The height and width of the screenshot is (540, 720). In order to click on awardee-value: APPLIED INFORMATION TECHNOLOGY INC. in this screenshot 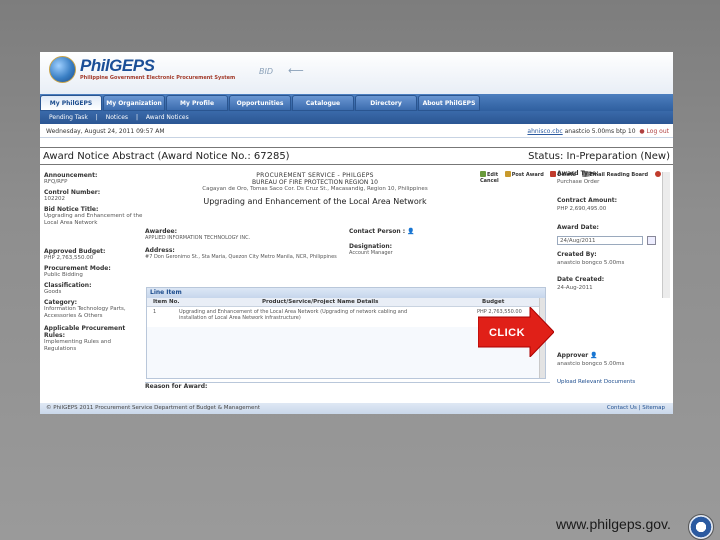, I will do `click(198, 238)`.